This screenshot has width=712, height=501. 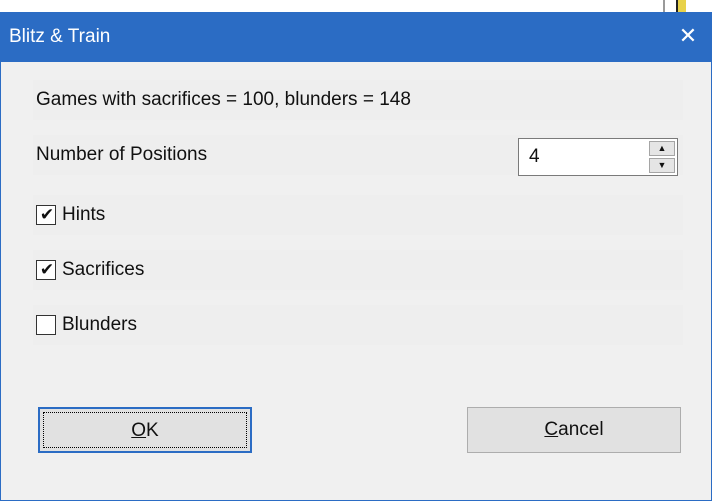 What do you see at coordinates (358, 215) in the screenshot?
I see `hints-row: ✔ Hints` at bounding box center [358, 215].